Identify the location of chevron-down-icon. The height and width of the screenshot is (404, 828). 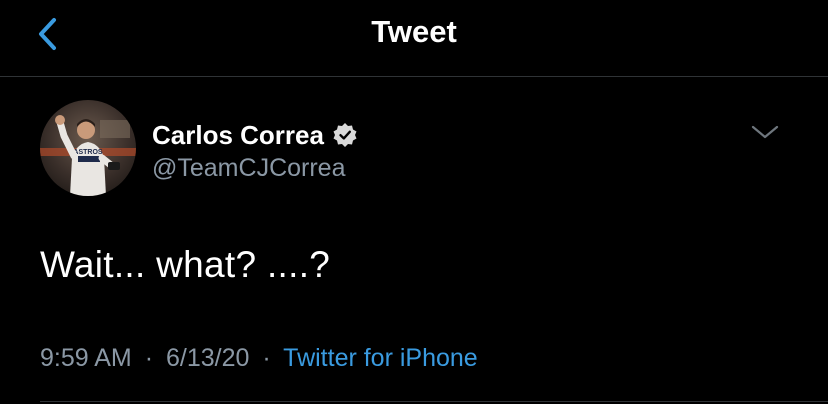
(765, 132).